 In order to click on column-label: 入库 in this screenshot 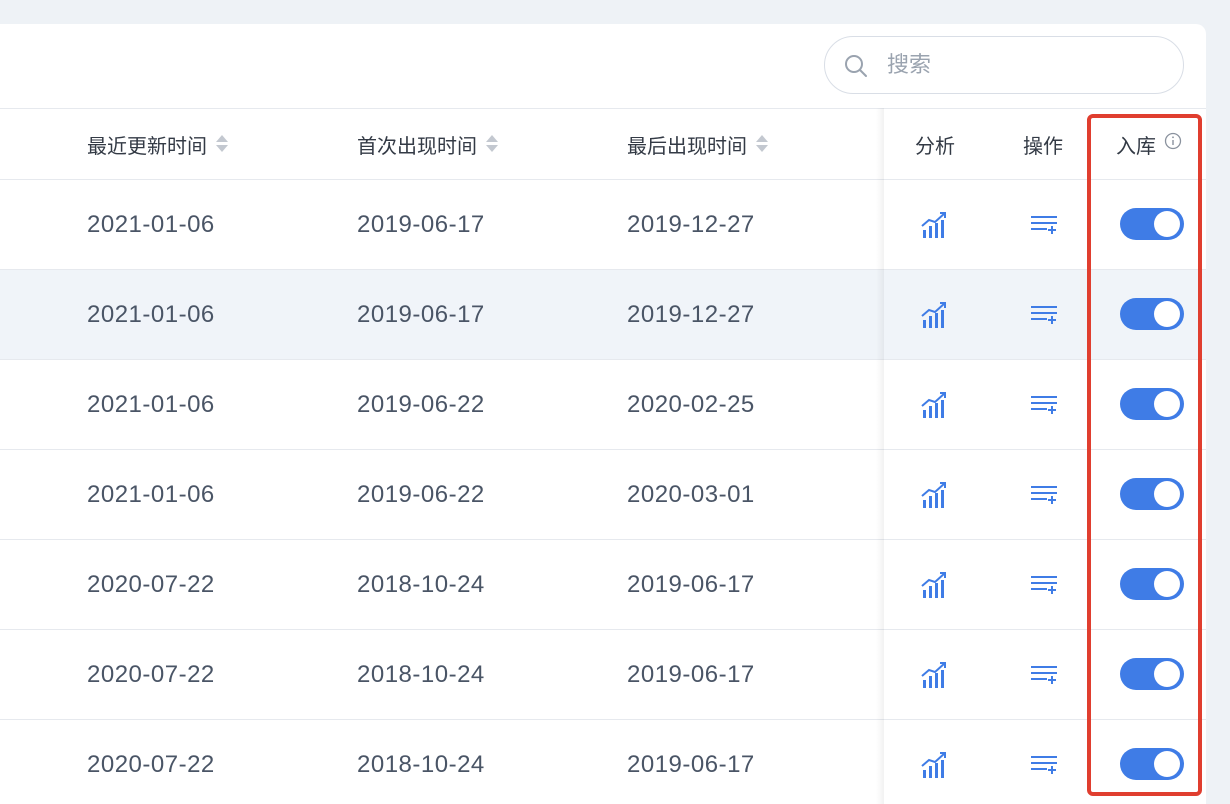, I will do `click(1136, 145)`.